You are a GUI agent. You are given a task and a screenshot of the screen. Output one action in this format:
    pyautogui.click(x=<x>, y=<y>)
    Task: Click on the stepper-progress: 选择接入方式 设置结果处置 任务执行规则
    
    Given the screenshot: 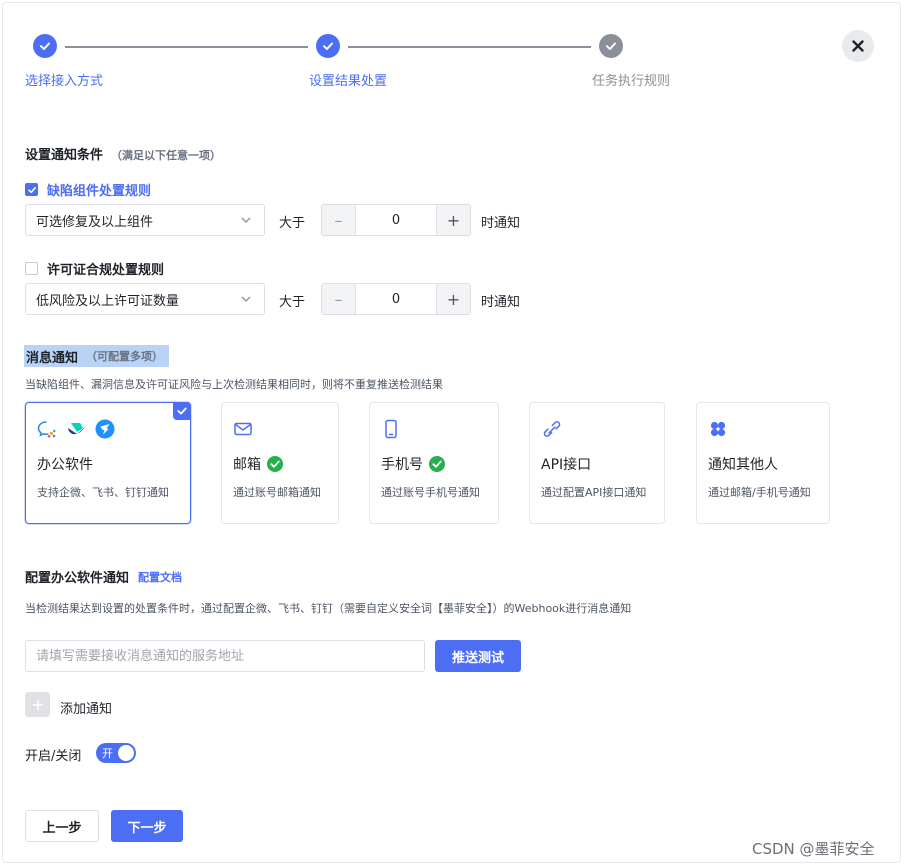 What is the action you would take?
    pyautogui.click(x=452, y=50)
    